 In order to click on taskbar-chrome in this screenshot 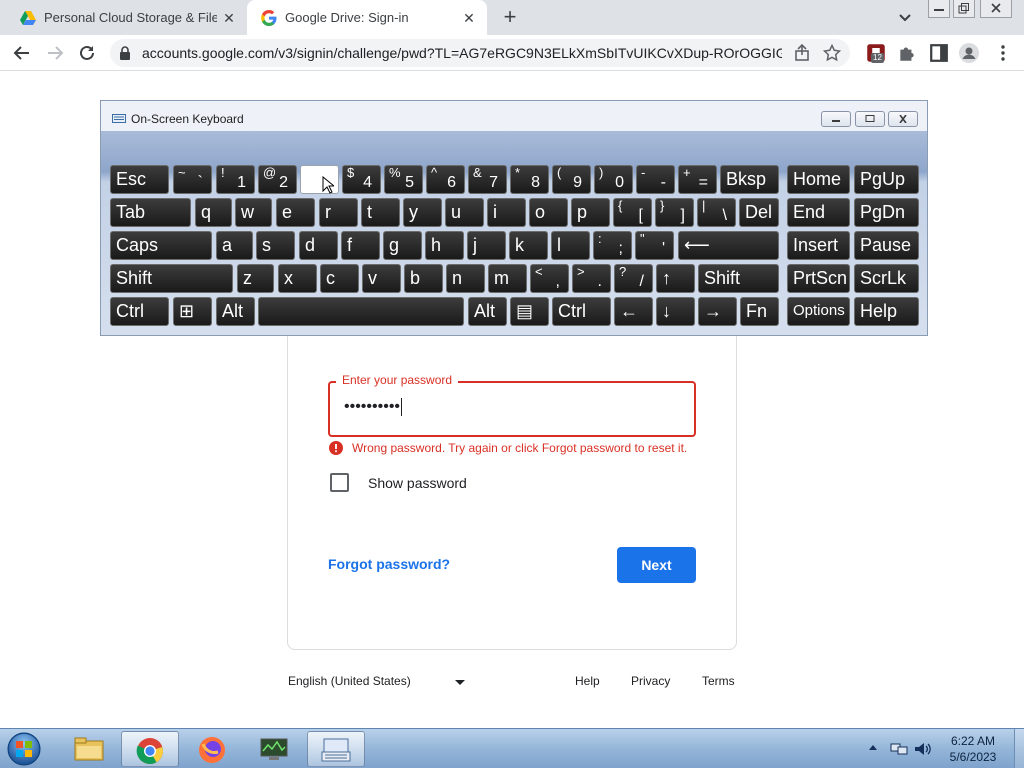, I will do `click(150, 749)`.